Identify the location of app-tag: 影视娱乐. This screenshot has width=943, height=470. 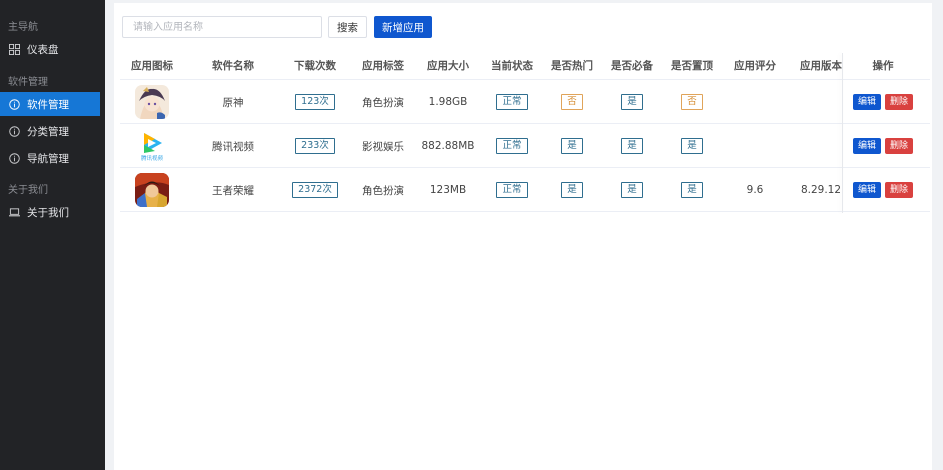
(383, 146).